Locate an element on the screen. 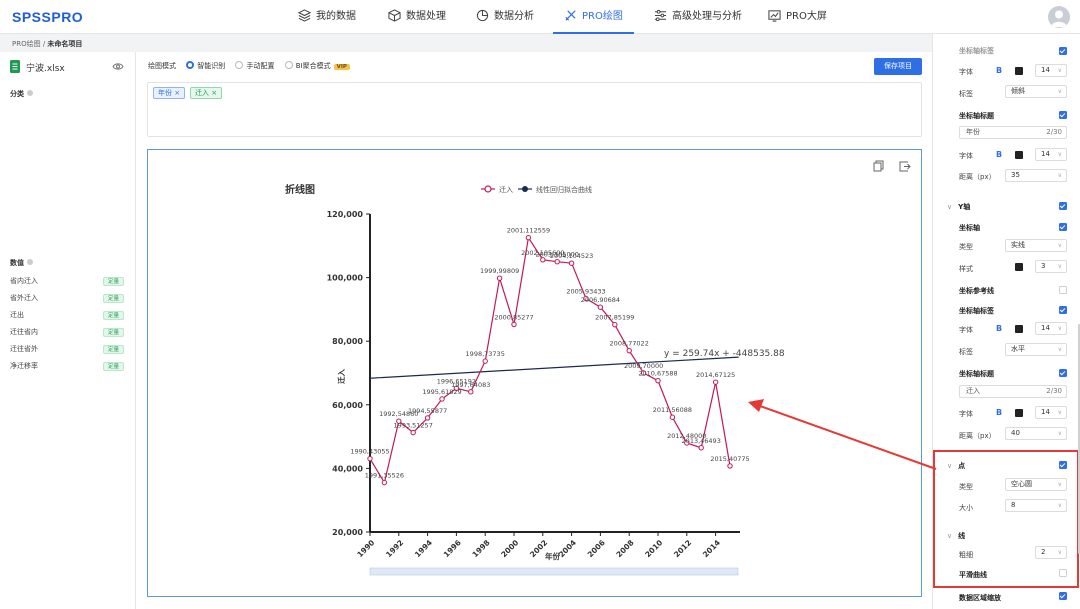 The height and width of the screenshot is (609, 1080). x-tick-label: 2006 is located at coordinates (596, 548).